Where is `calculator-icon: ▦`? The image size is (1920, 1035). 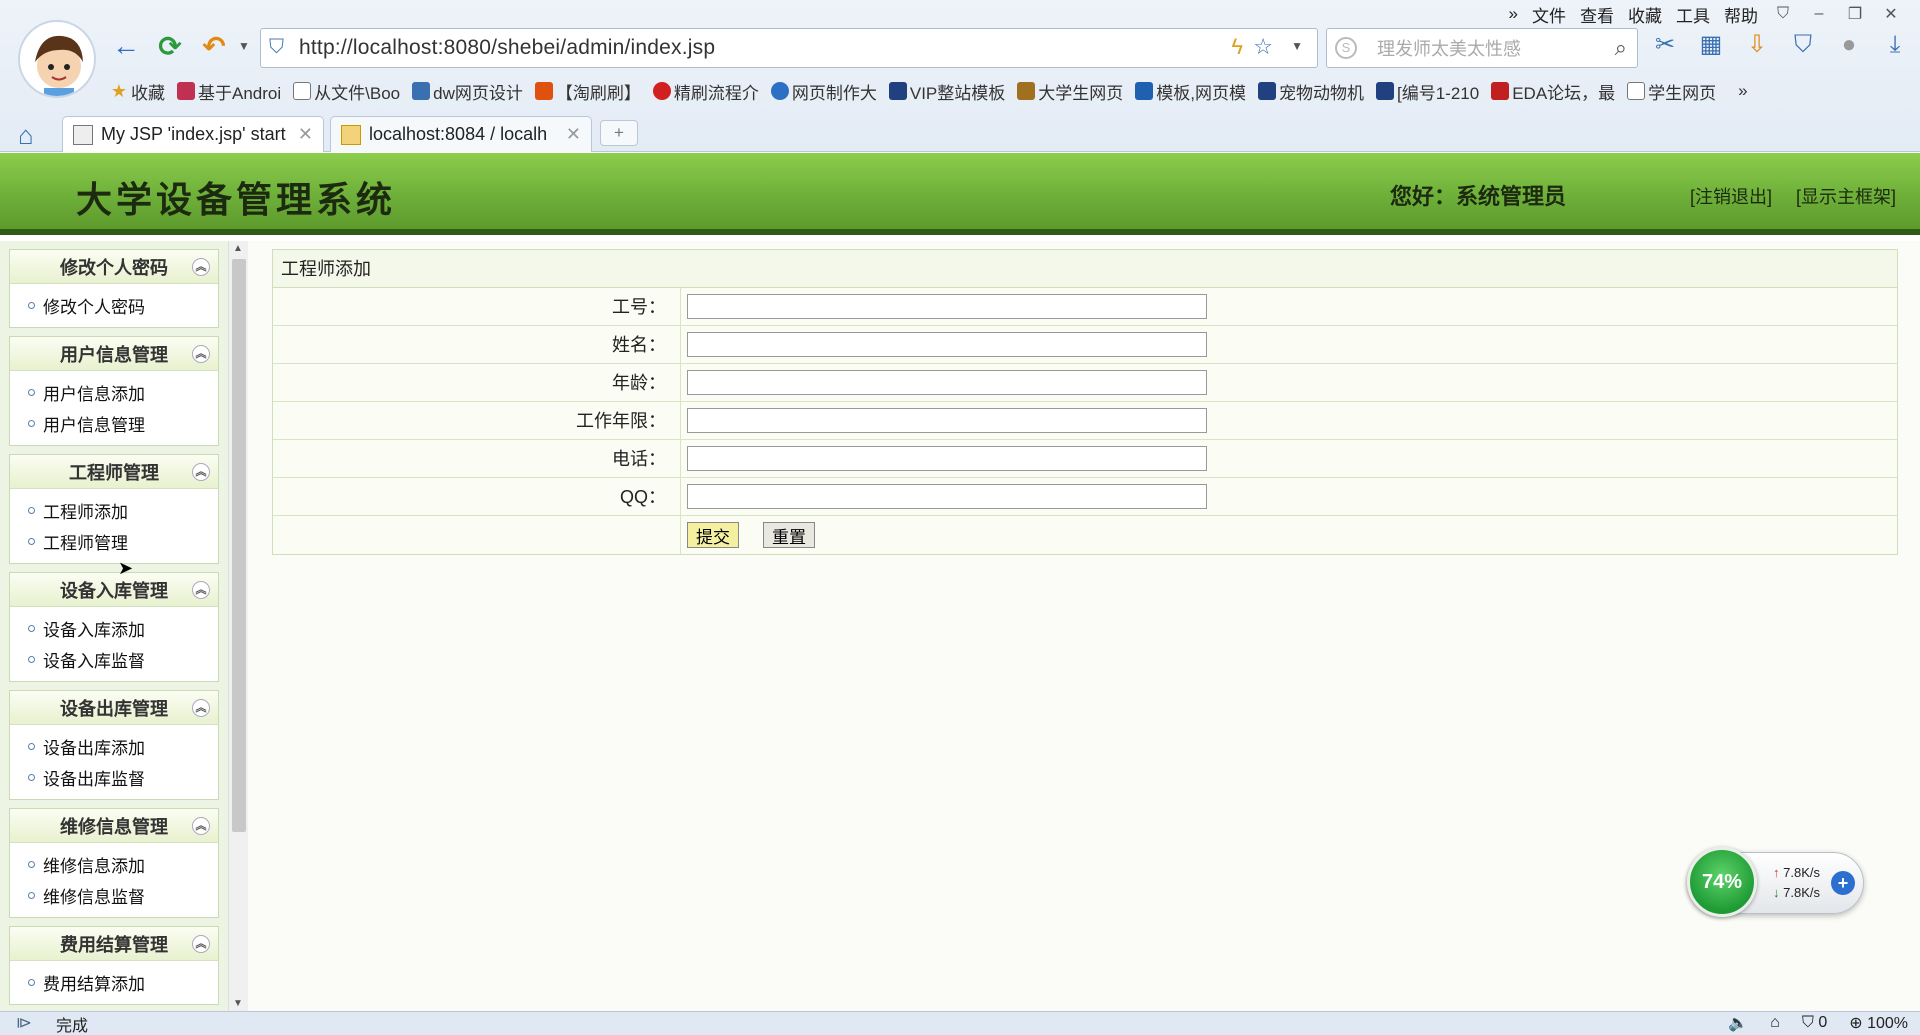 calculator-icon: ▦ is located at coordinates (1711, 45).